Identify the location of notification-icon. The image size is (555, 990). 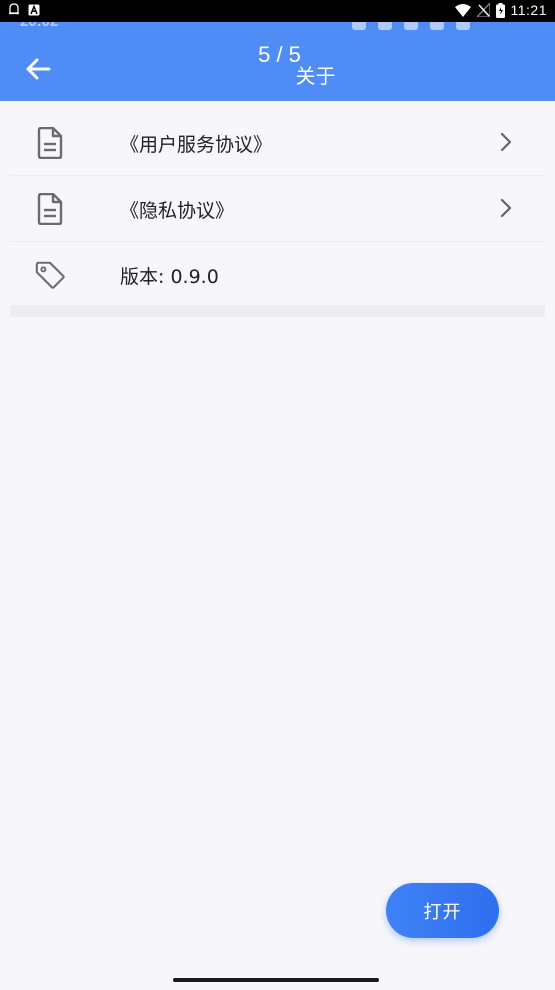
(14, 9).